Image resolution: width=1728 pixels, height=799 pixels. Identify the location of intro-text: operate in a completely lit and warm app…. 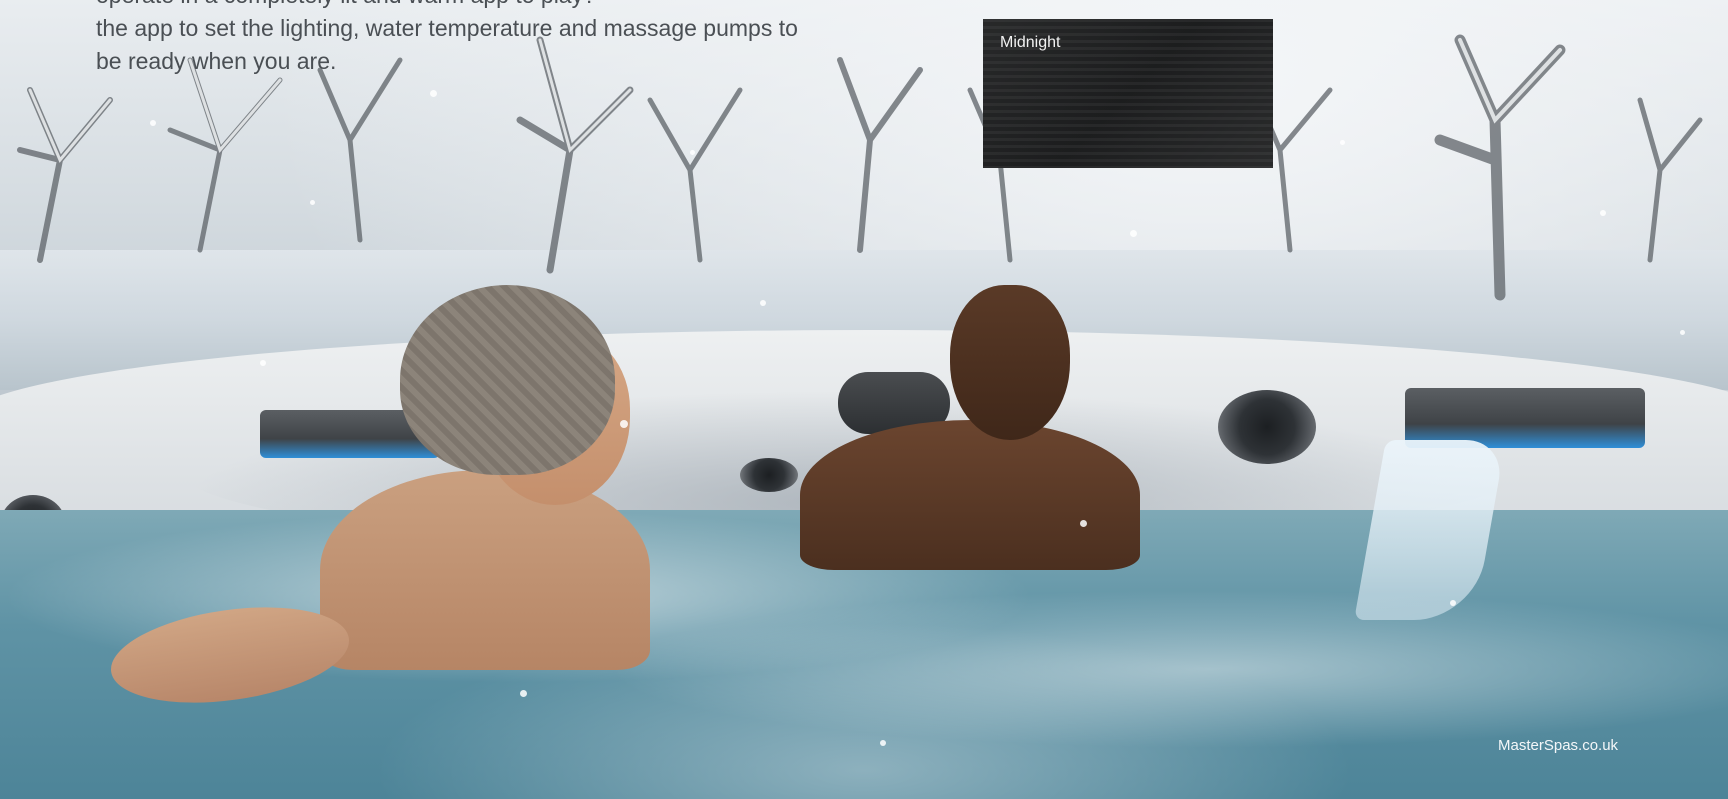
(466, 39).